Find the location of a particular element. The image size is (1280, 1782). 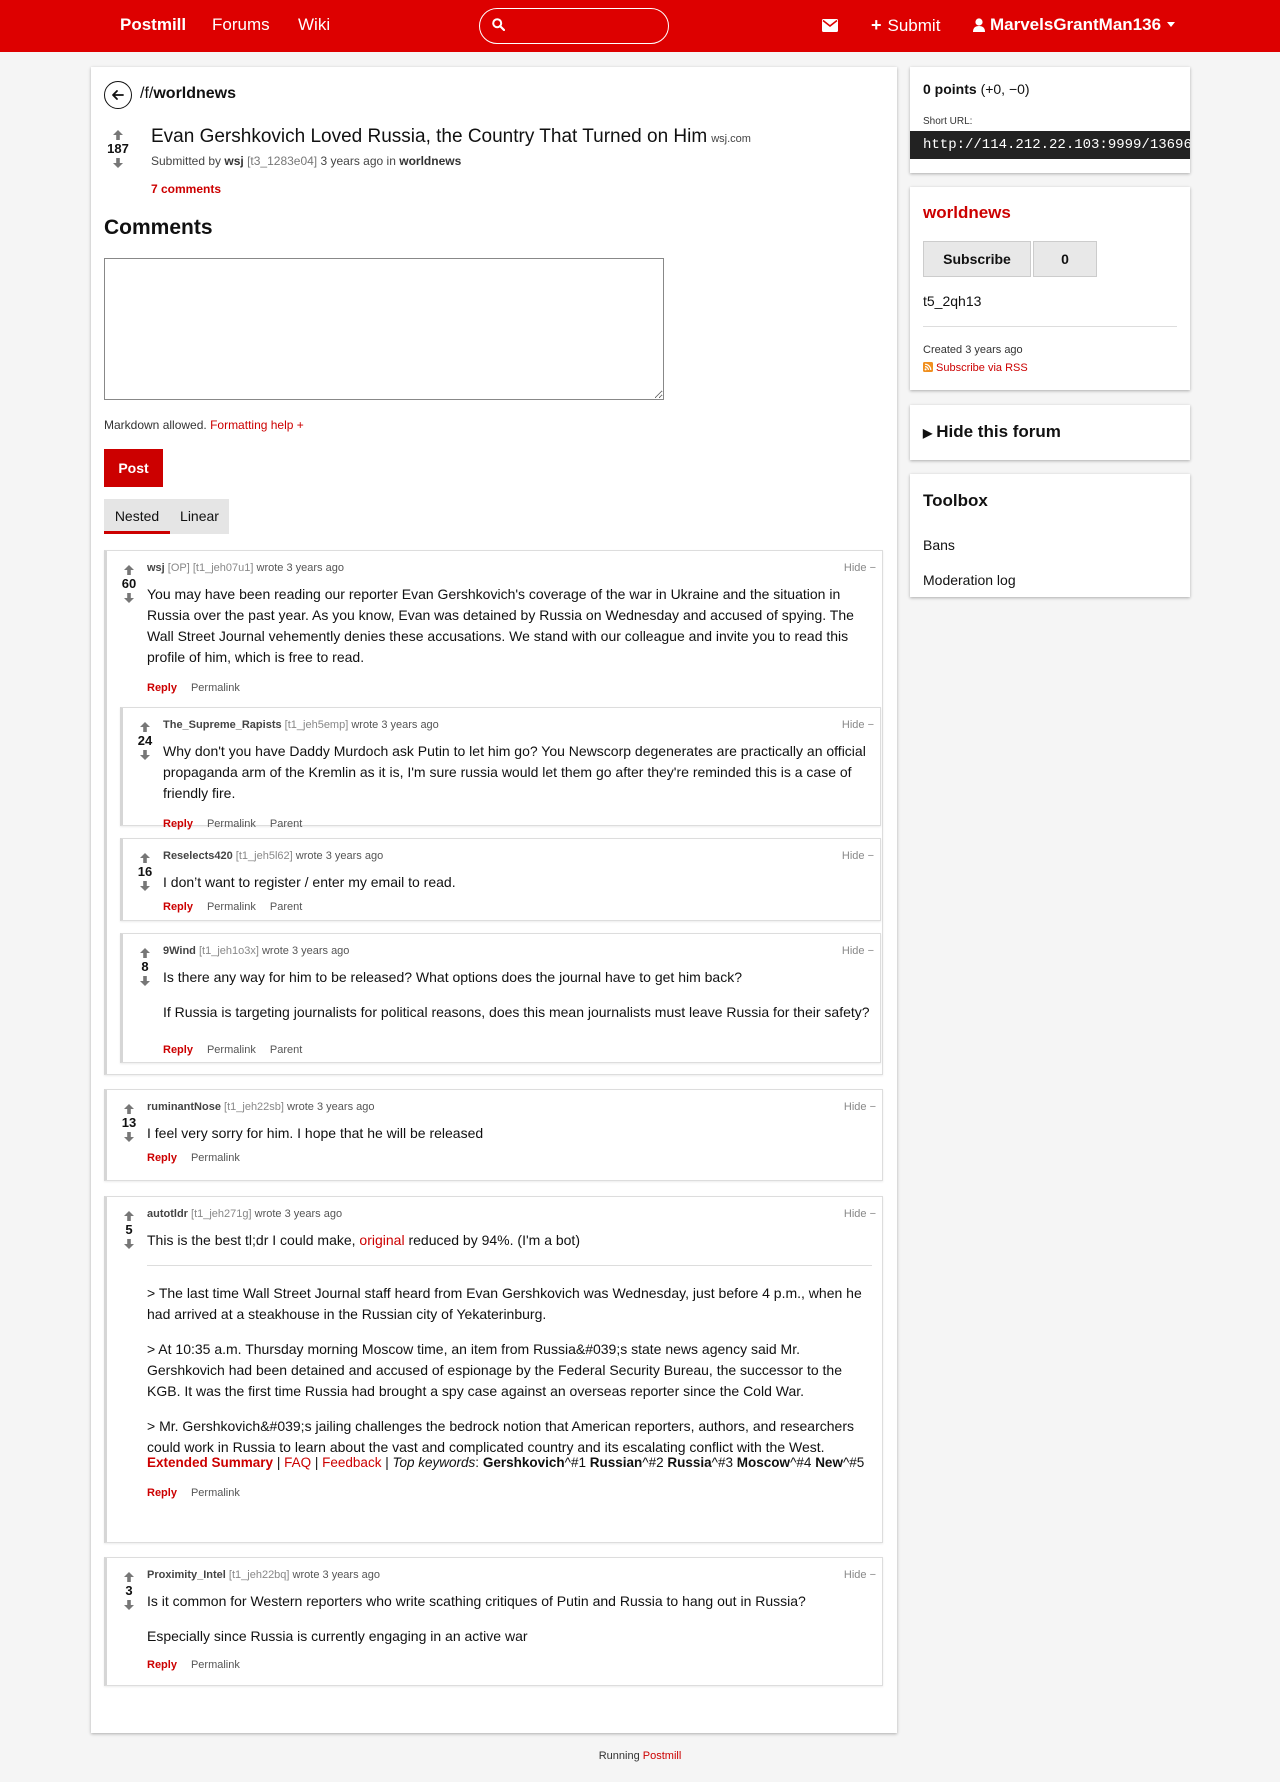

created-date: Created 3 years ago is located at coordinates (973, 350).